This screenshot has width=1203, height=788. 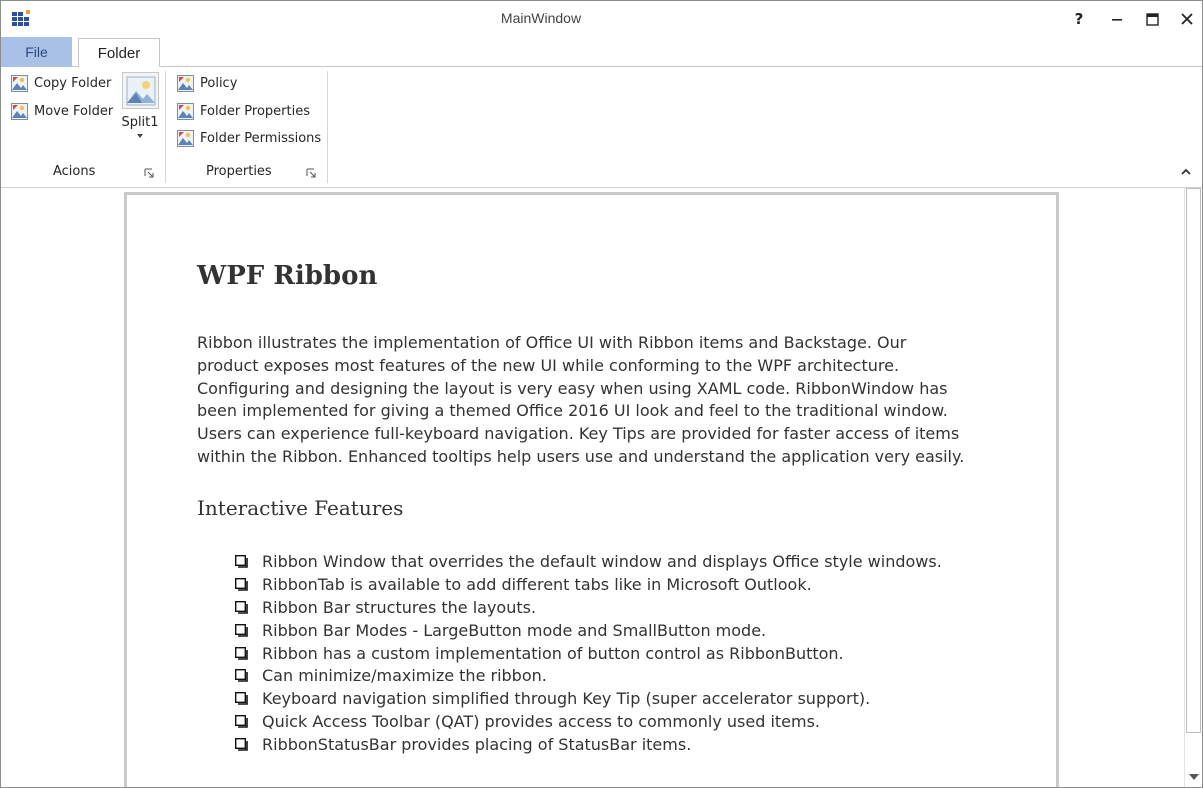 I want to click on feature-text: Can minimize/maximize the ribbon., so click(x=404, y=676).